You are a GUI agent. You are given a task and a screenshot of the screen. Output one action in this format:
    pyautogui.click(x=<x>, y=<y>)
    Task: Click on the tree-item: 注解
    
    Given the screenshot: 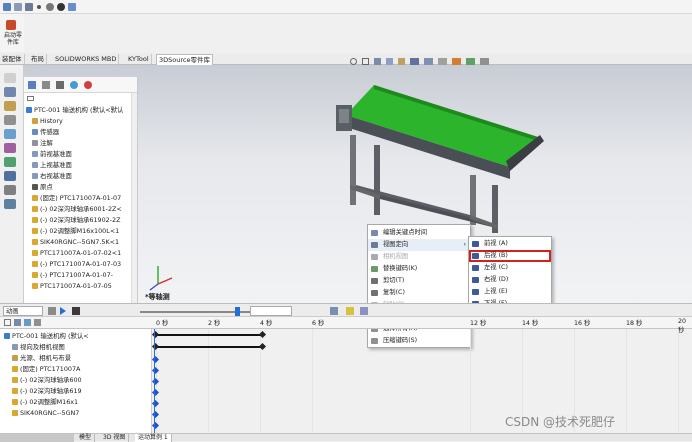 What is the action you would take?
    pyautogui.click(x=42, y=143)
    